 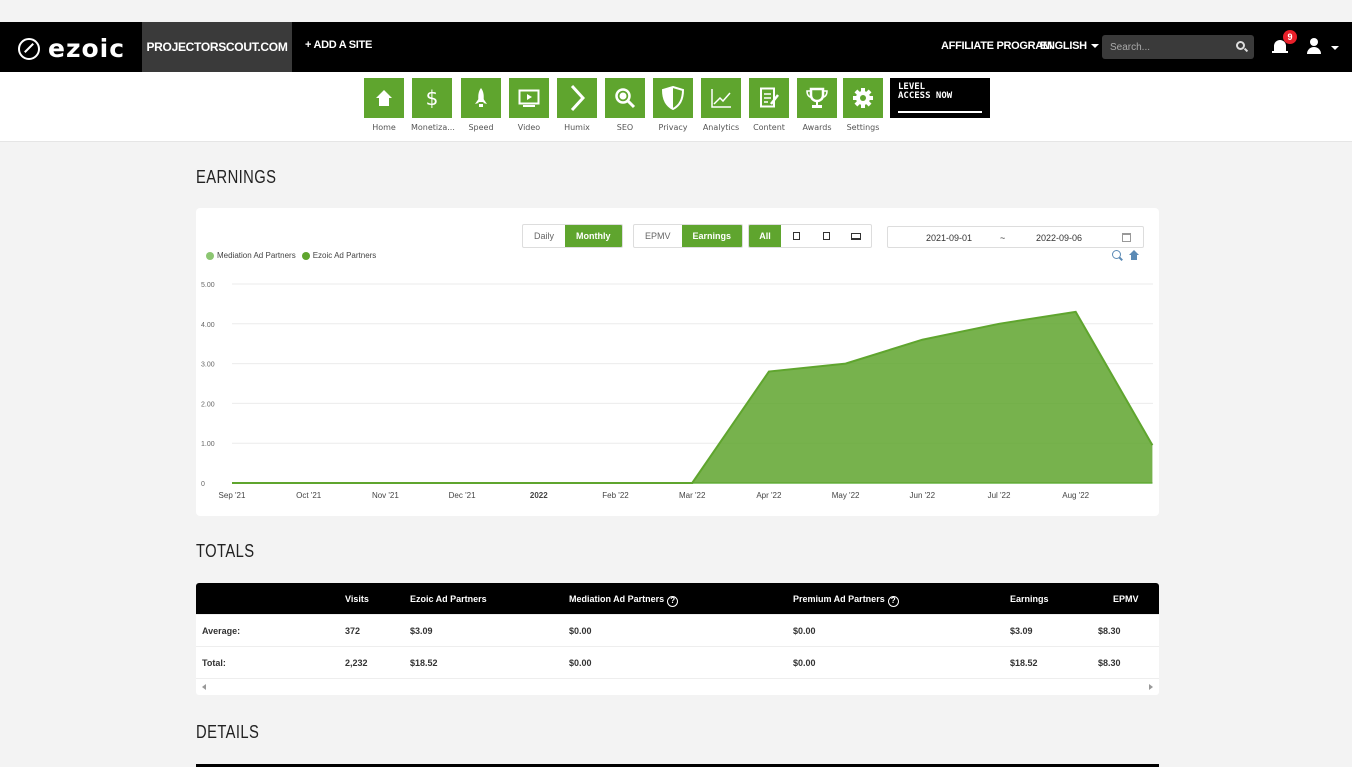 I want to click on affiliate-program-link: AFFILIATE PROGRAM, so click(x=996, y=46).